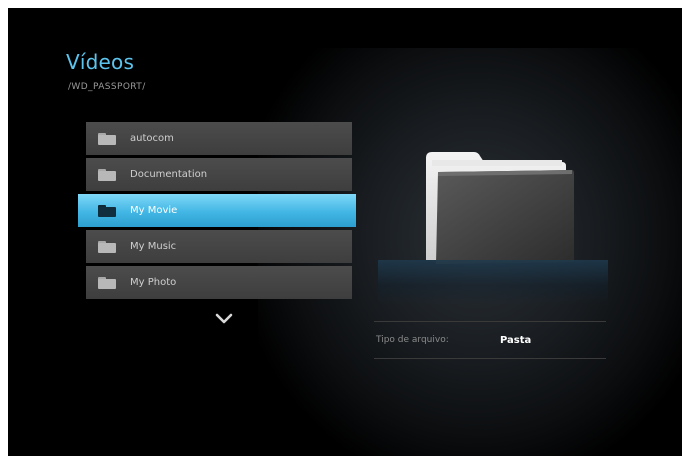 The image size is (692, 466). I want to click on chevron-down-icon, so click(224, 319).